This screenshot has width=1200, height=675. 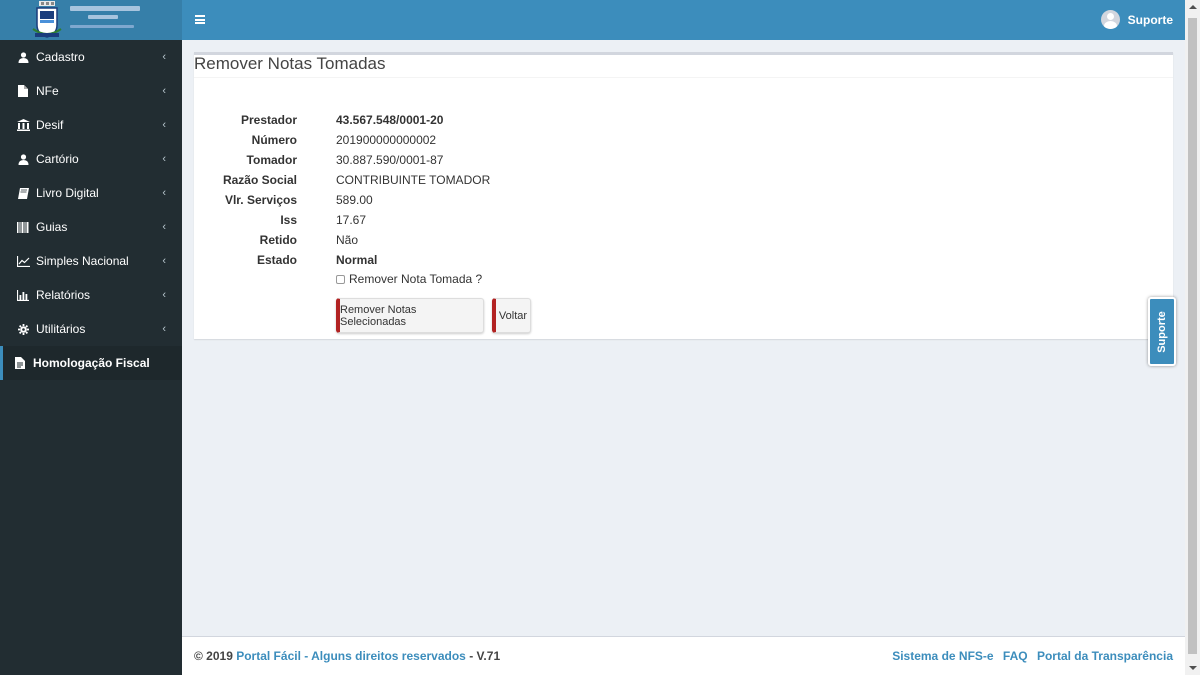 I want to click on sidebar-item-label: Cartório, so click(x=57, y=159).